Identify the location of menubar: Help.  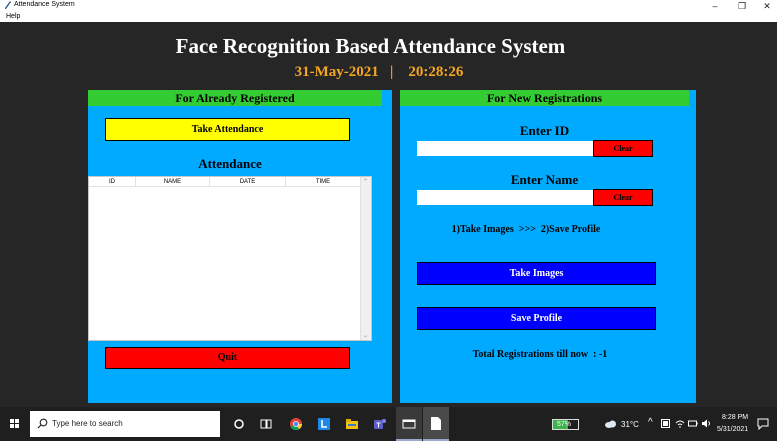
(388, 17).